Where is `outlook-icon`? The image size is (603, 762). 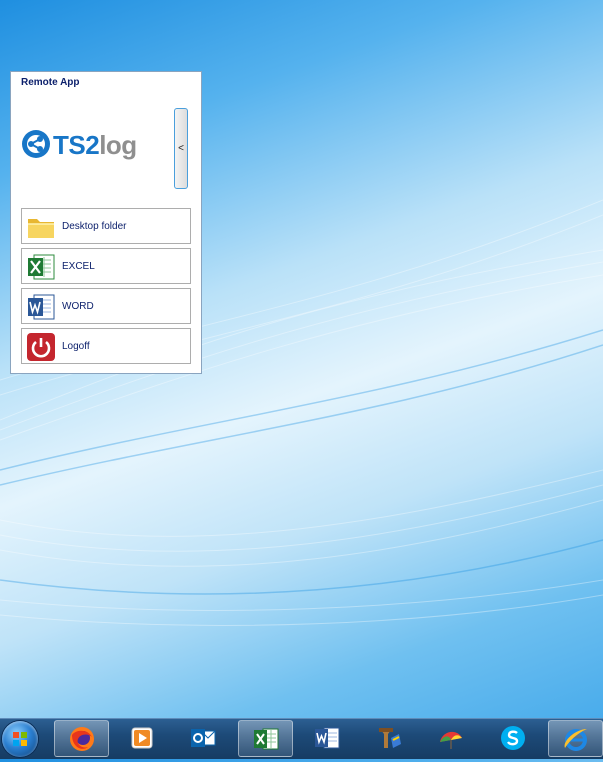
outlook-icon is located at coordinates (203, 738).